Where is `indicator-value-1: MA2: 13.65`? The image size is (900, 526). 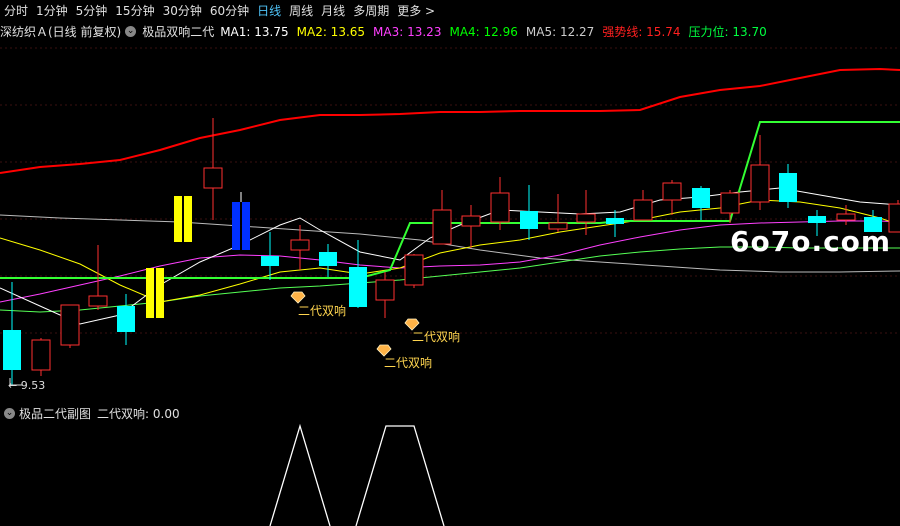 indicator-value-1: MA2: 13.65 is located at coordinates (331, 31).